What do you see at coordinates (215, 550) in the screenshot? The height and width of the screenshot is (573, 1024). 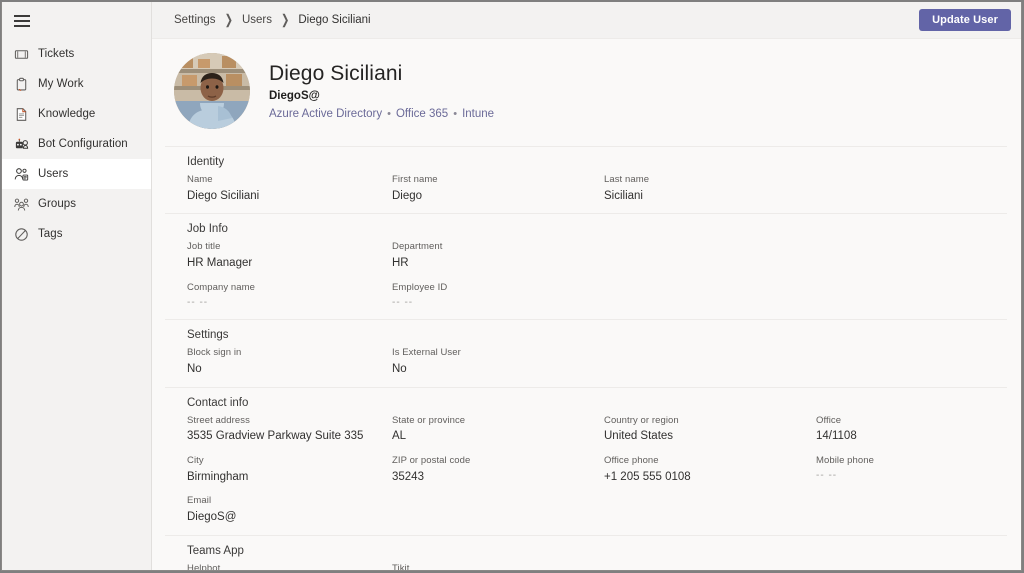 I see `section-title: Teams App` at bounding box center [215, 550].